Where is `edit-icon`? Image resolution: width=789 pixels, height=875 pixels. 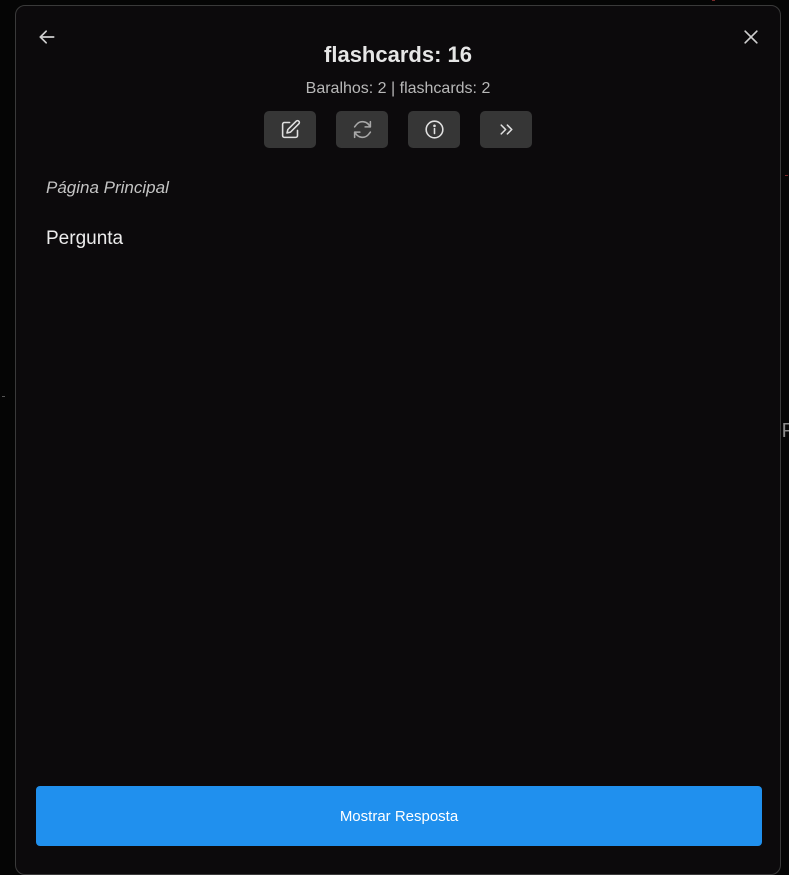 edit-icon is located at coordinates (290, 129).